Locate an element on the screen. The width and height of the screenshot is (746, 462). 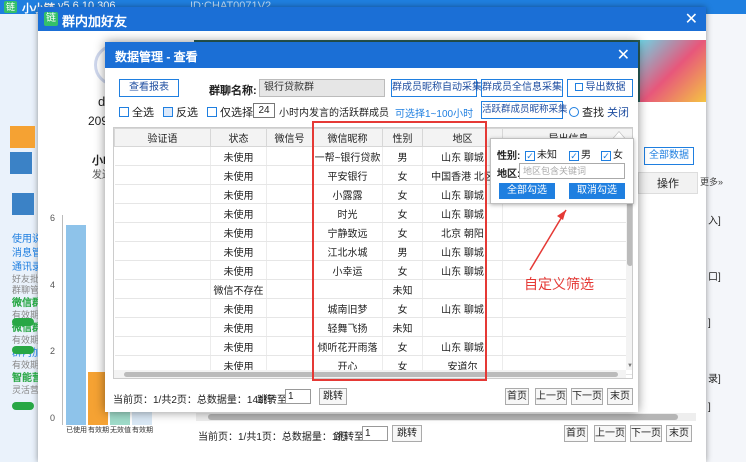
chart-bar-label: 已使用 is located at coordinates (76, 430).